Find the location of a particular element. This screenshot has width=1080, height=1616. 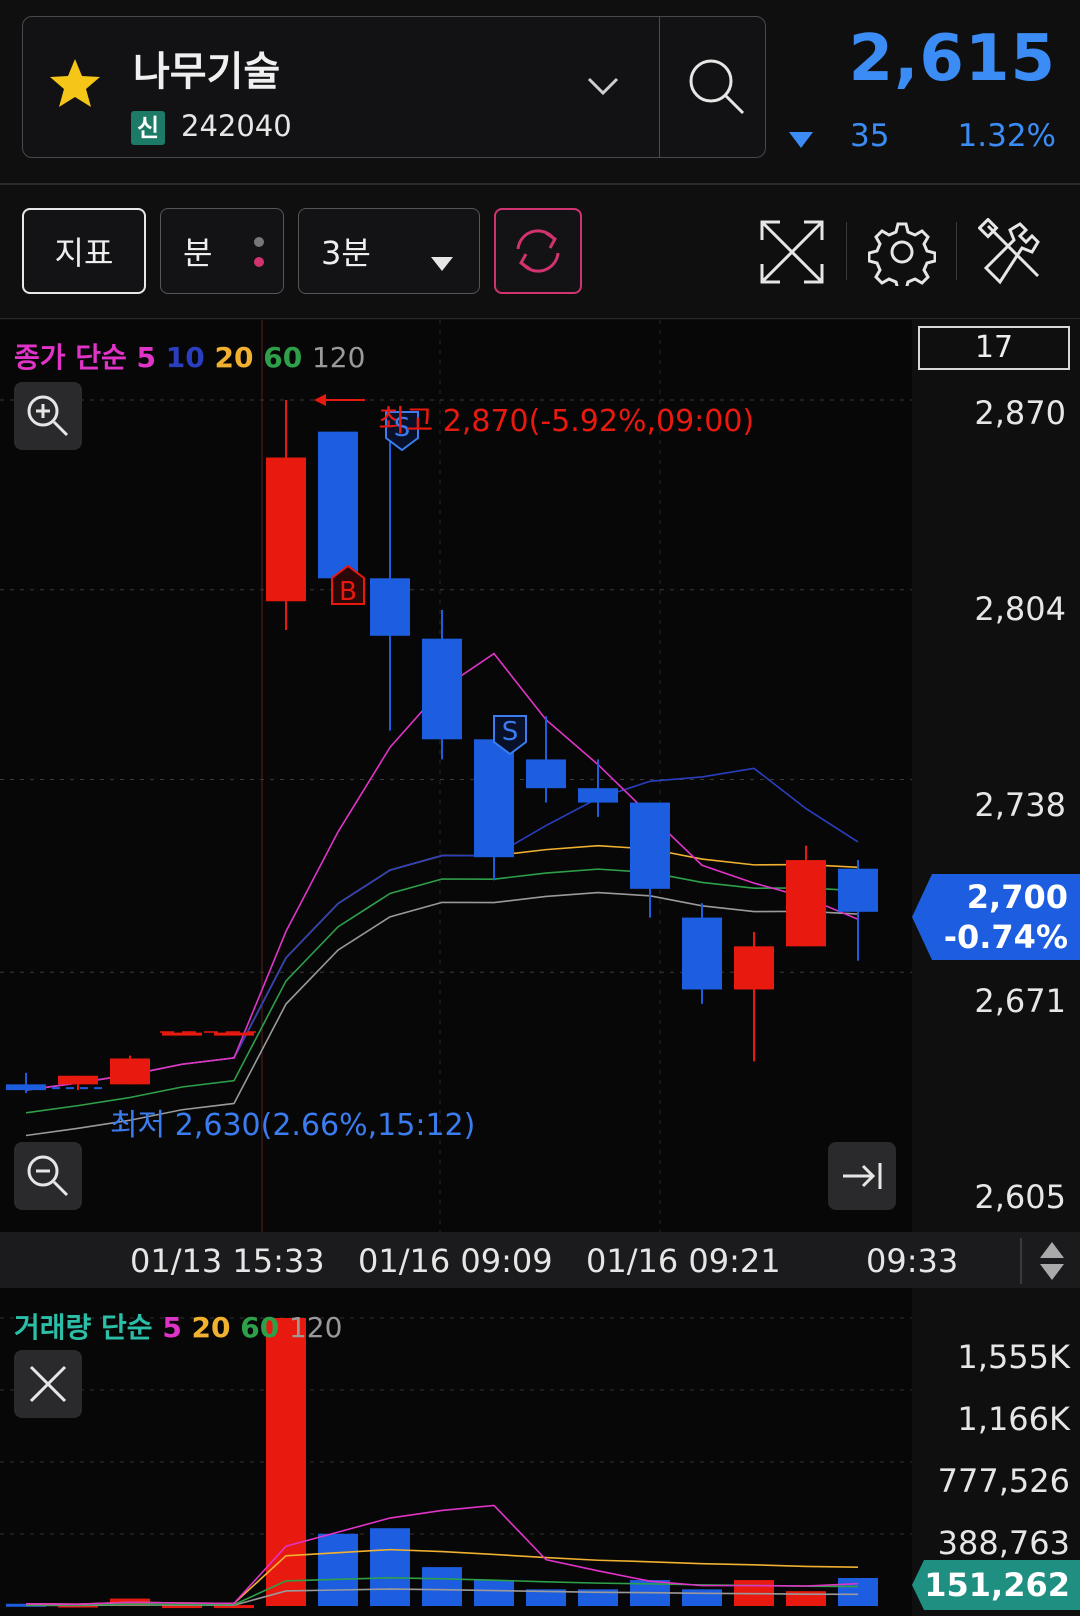

search-icon is located at coordinates (717, 87).